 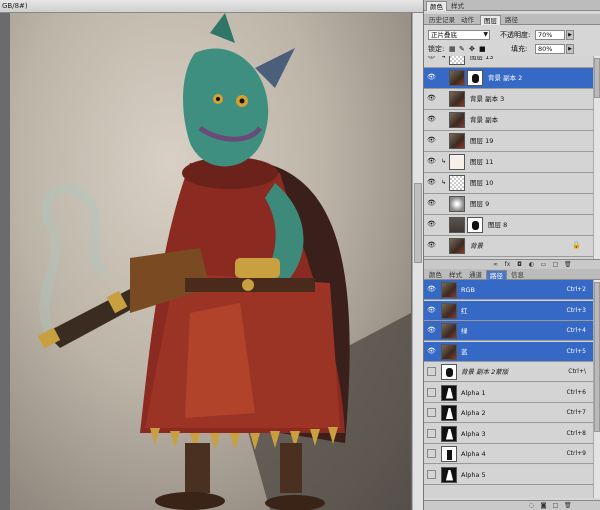 I want to click on layer-row: 👁 背景 副本 3, so click(x=509, y=99).